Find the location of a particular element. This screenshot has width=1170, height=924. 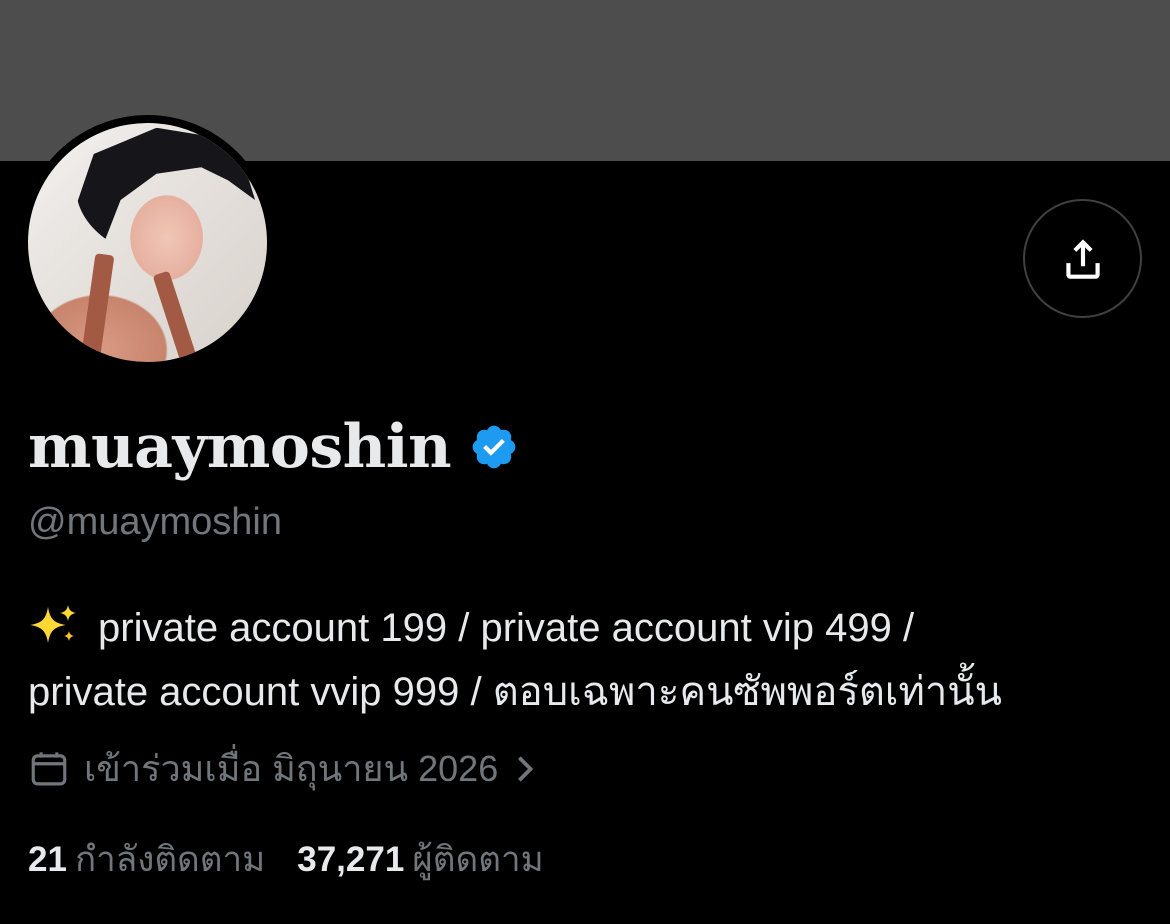

display-name: muaymoshin is located at coordinates (273, 447).